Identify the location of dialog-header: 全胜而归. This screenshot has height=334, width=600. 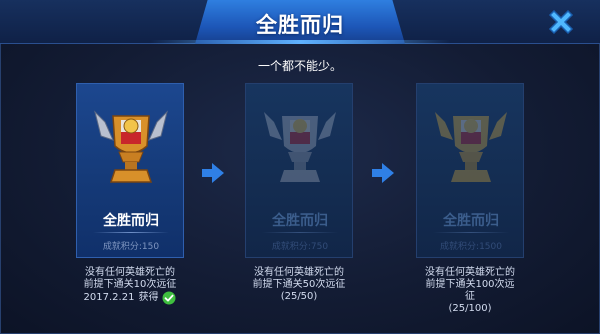
(300, 22).